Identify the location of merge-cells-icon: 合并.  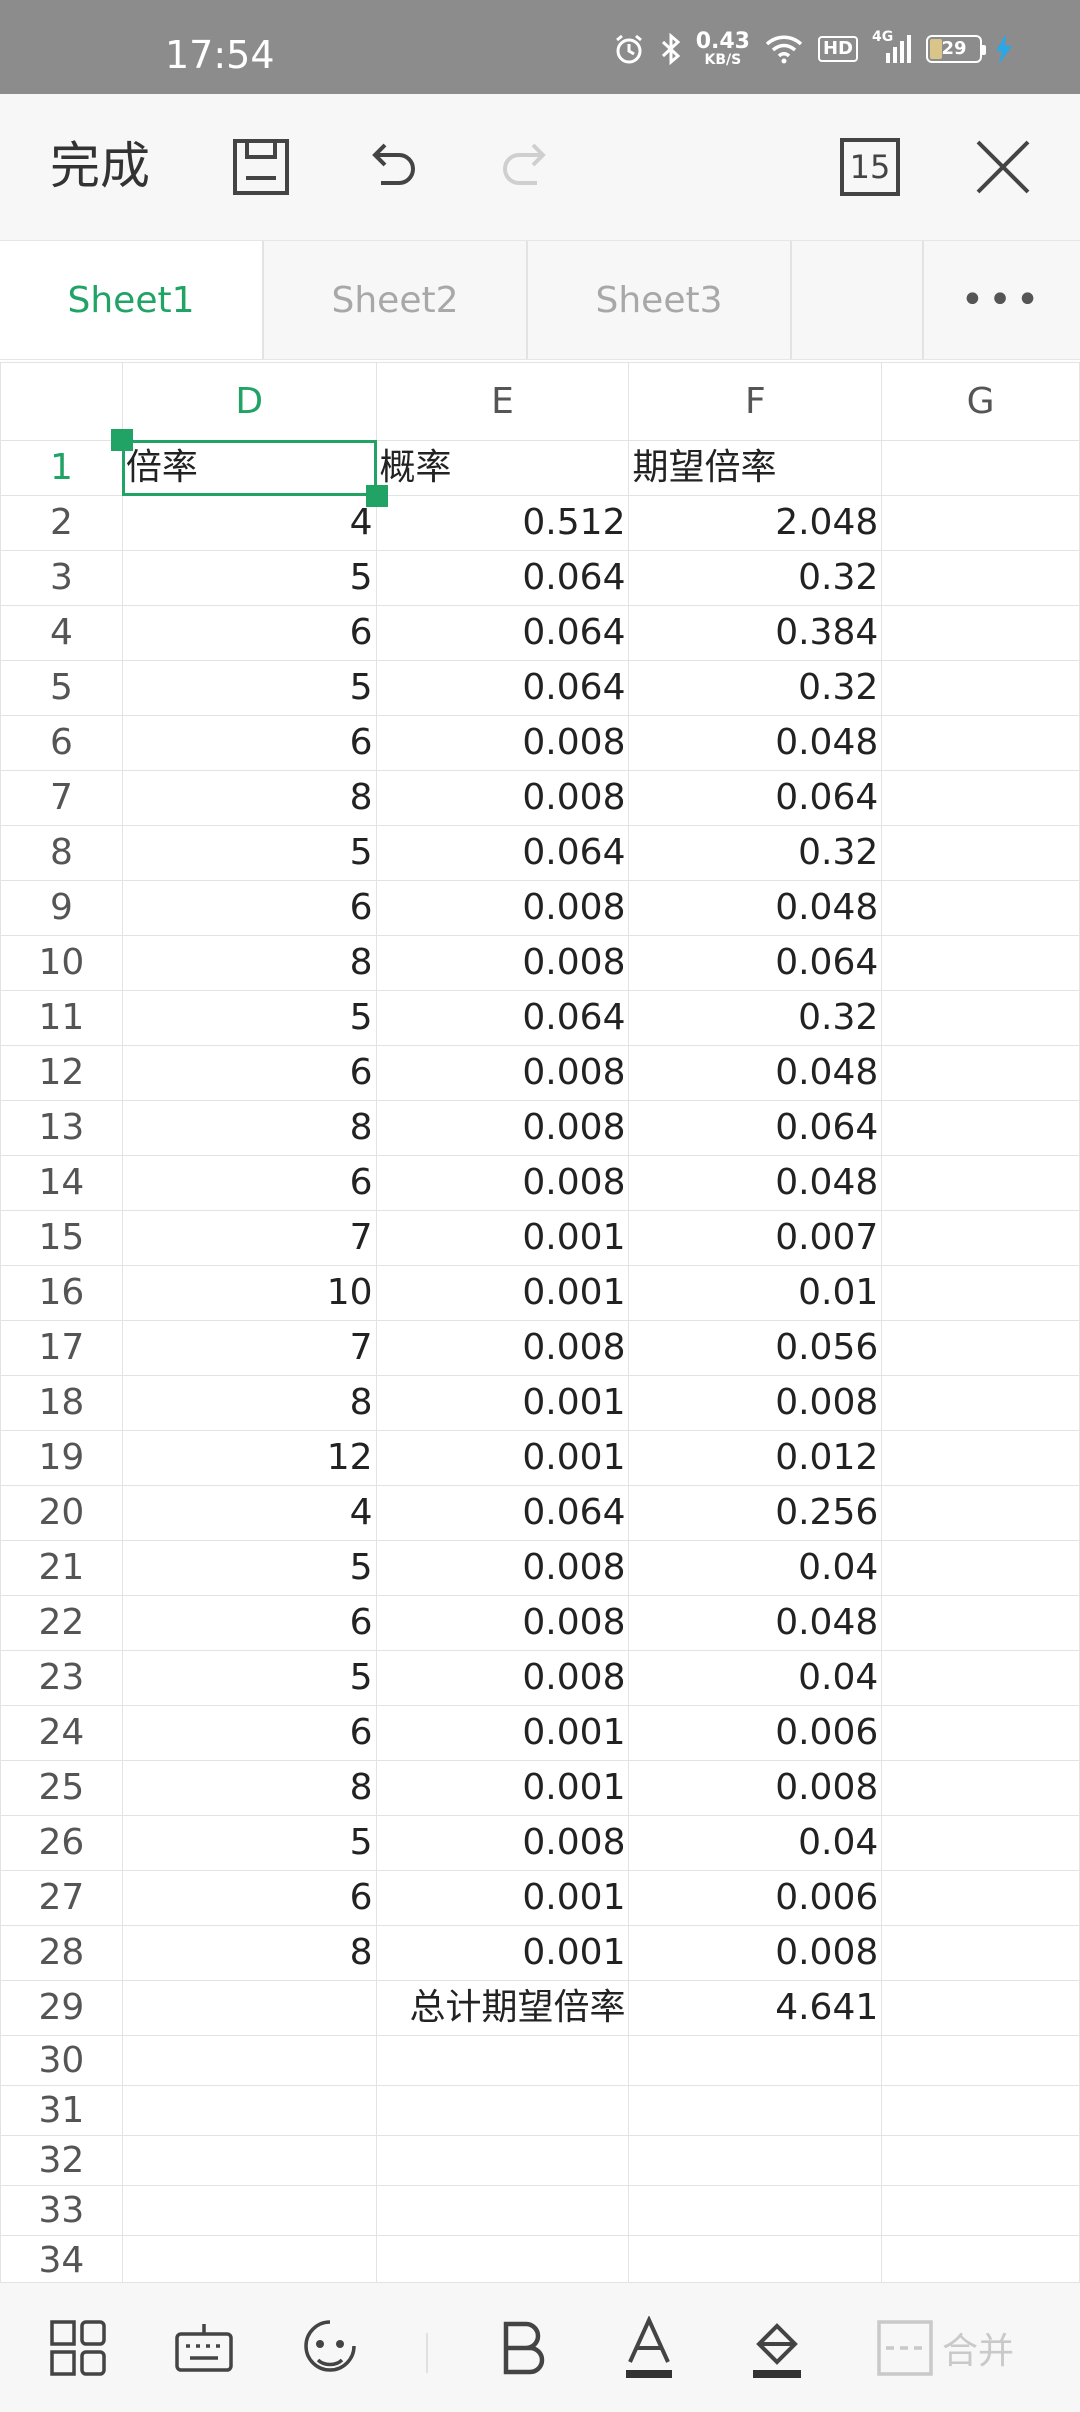
(961, 2348).